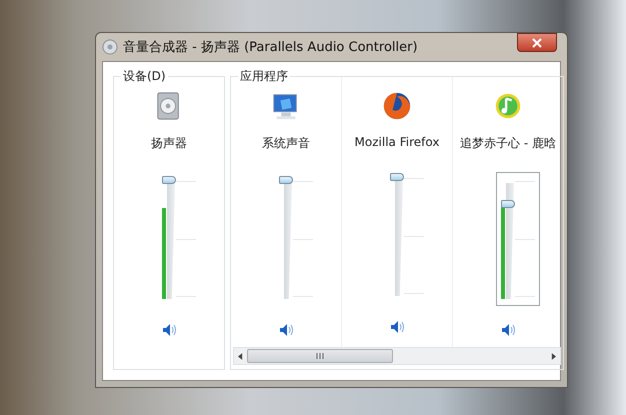 The height and width of the screenshot is (415, 626). Describe the element at coordinates (518, 239) in the screenshot. I see `volume-slider` at that location.